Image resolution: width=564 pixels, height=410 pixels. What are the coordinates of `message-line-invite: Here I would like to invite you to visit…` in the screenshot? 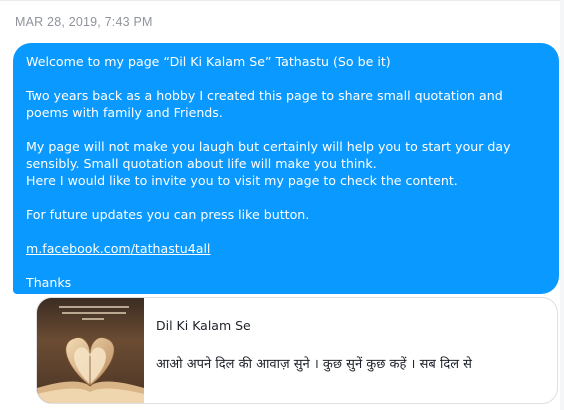 It's located at (242, 180).